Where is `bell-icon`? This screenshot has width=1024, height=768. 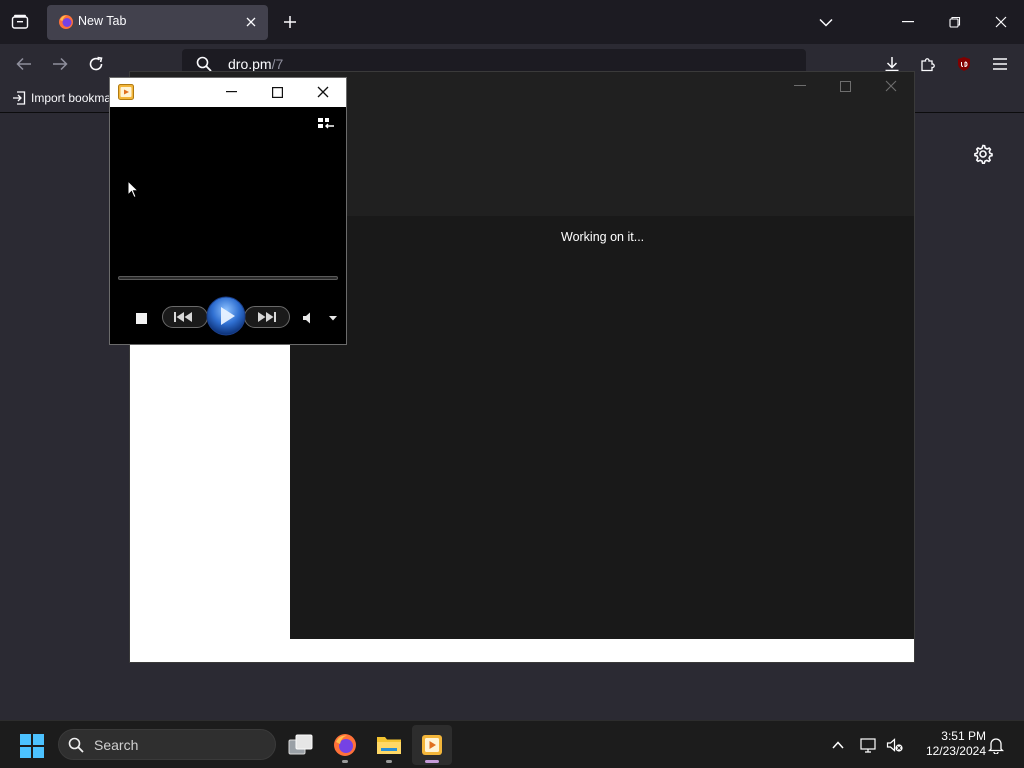 bell-icon is located at coordinates (996, 745).